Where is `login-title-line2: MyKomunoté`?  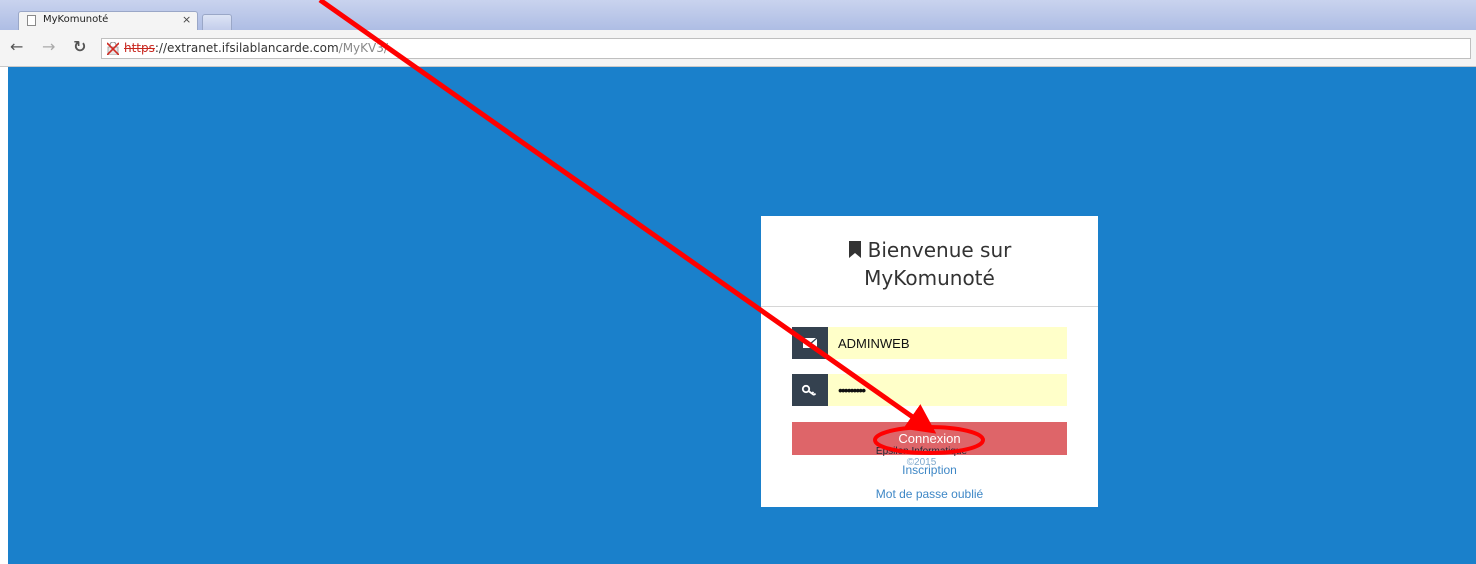 login-title-line2: MyKomunoté is located at coordinates (929, 278).